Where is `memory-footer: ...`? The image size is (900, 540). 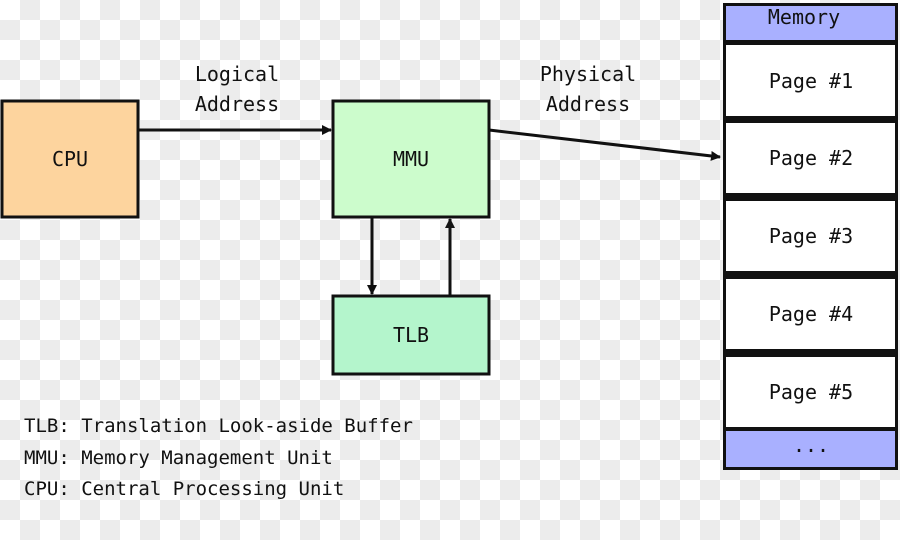 memory-footer: ... is located at coordinates (811, 445).